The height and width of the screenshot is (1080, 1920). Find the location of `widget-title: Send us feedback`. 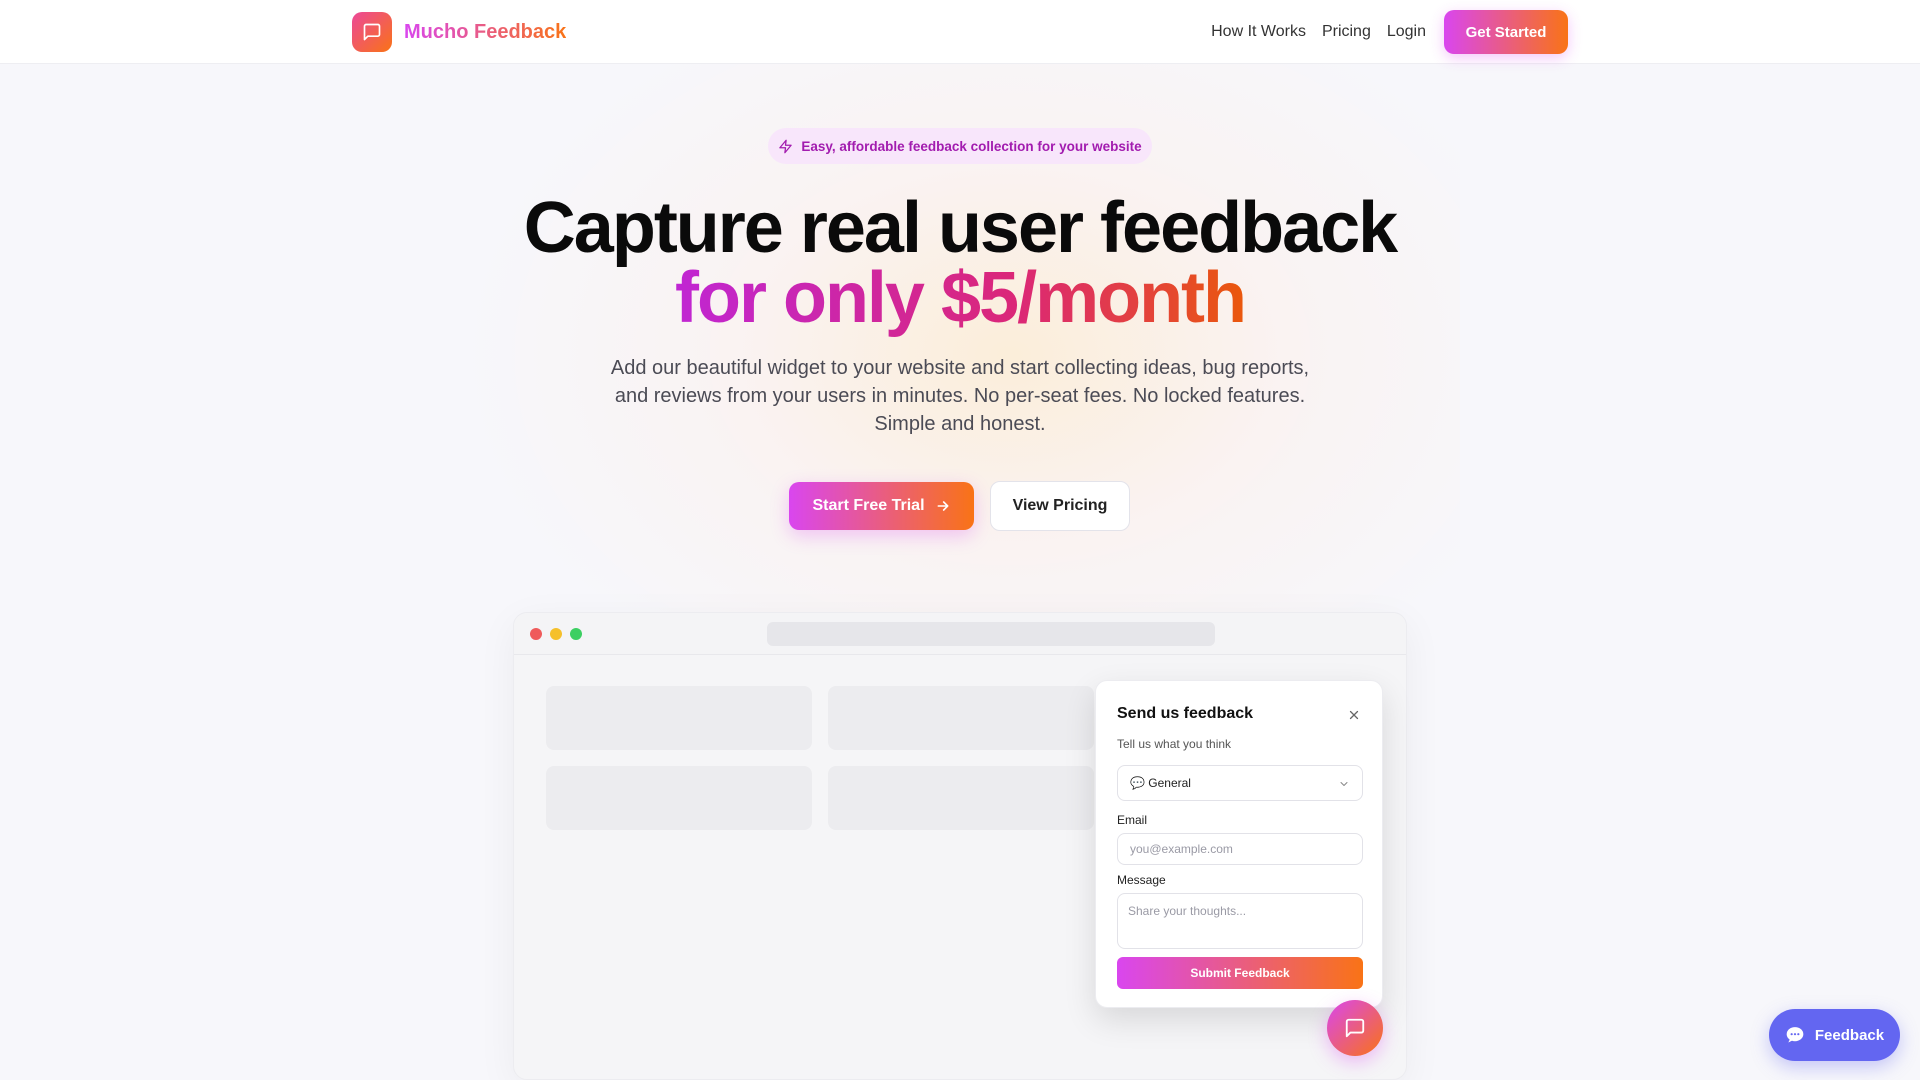

widget-title: Send us feedback is located at coordinates (1185, 713).